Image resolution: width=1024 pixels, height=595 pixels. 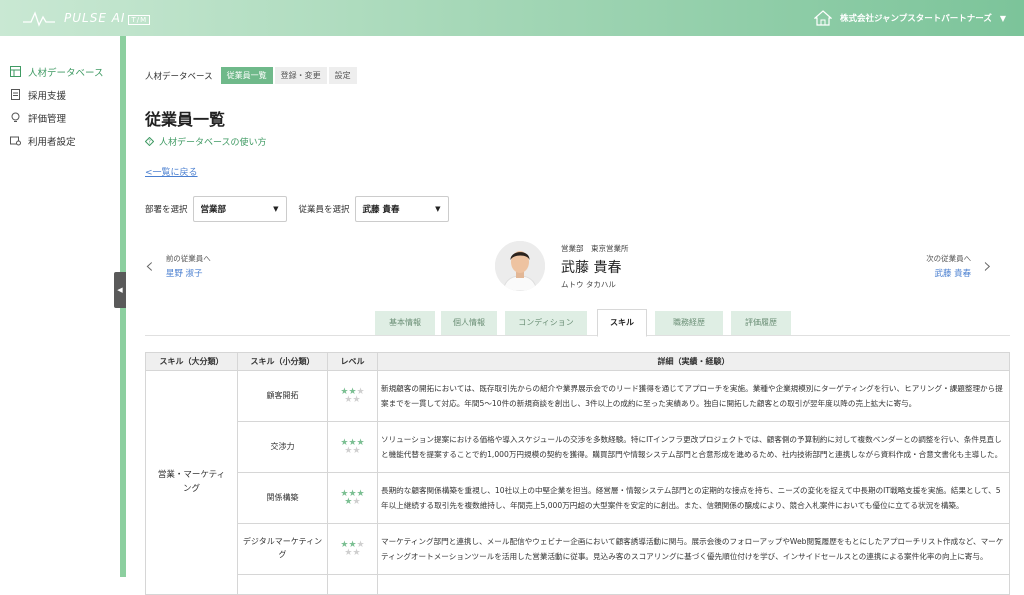 I want to click on employee-select: 武藤 貴春 ▼, so click(x=401, y=209).